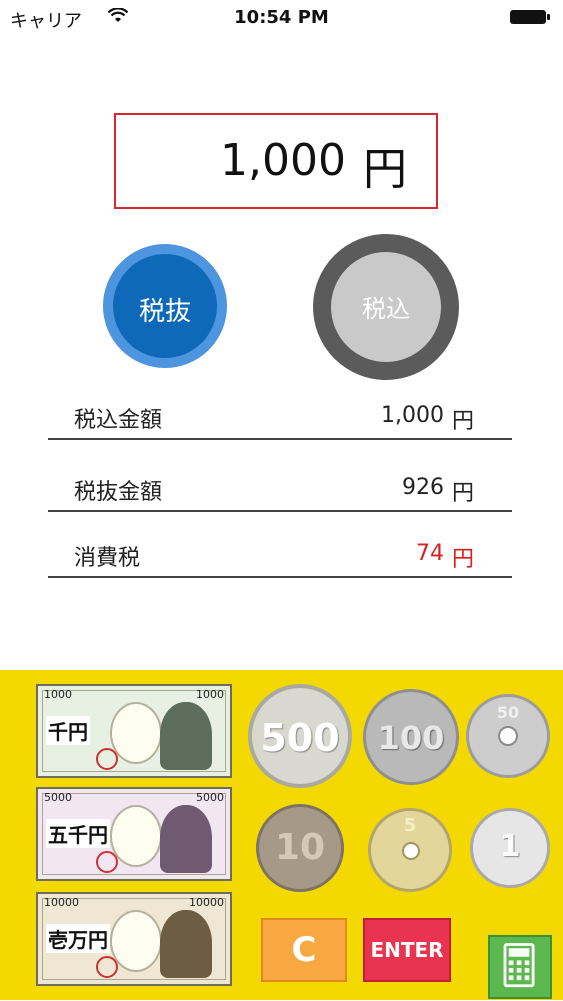  I want to click on coin-label: 10, so click(300, 847).